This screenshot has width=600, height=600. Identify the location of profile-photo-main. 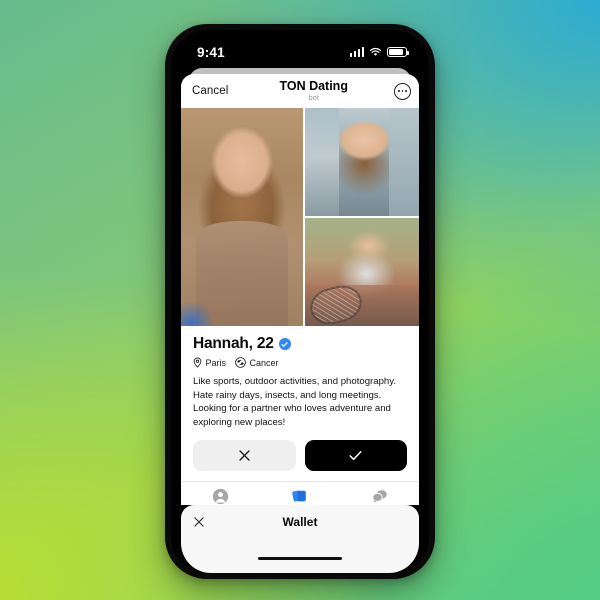
(242, 217).